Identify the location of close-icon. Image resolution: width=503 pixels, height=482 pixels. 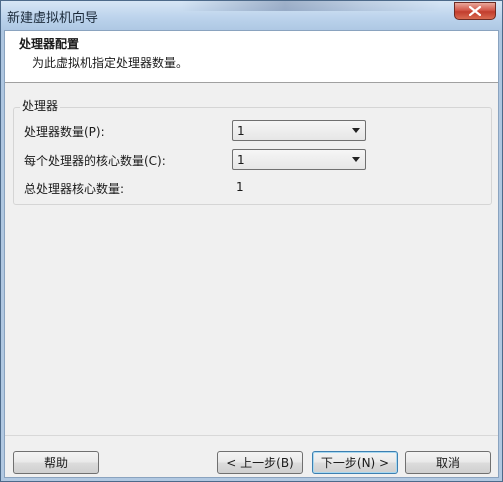
(475, 11).